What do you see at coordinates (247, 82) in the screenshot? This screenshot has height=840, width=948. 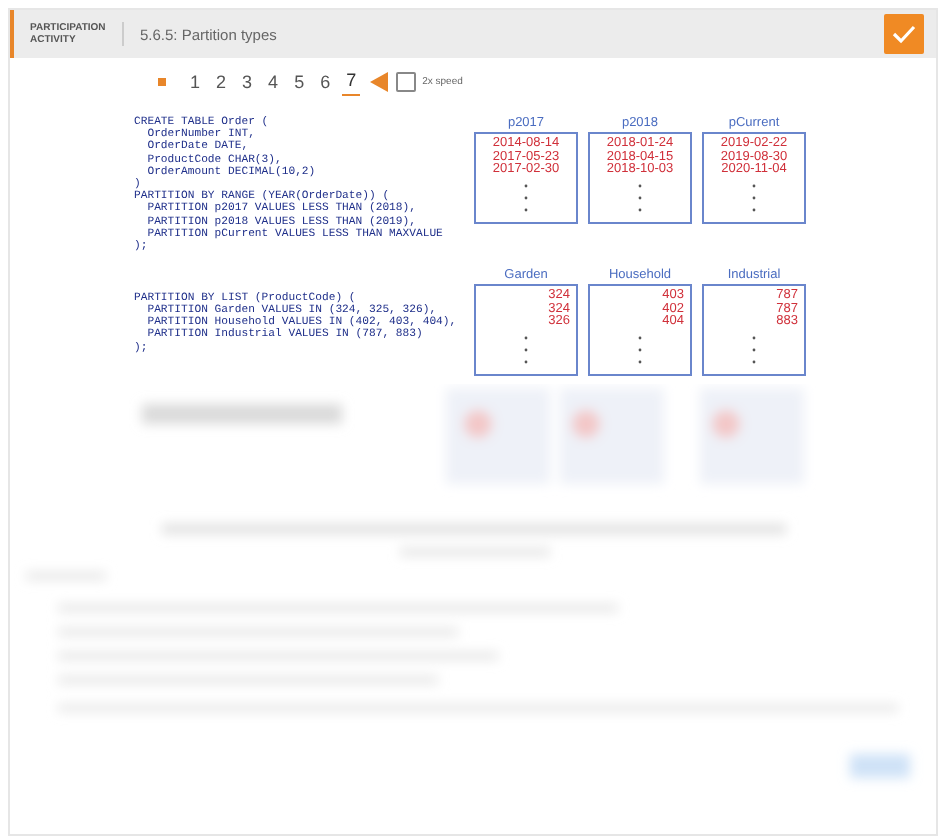 I see `step-button: 3` at bounding box center [247, 82].